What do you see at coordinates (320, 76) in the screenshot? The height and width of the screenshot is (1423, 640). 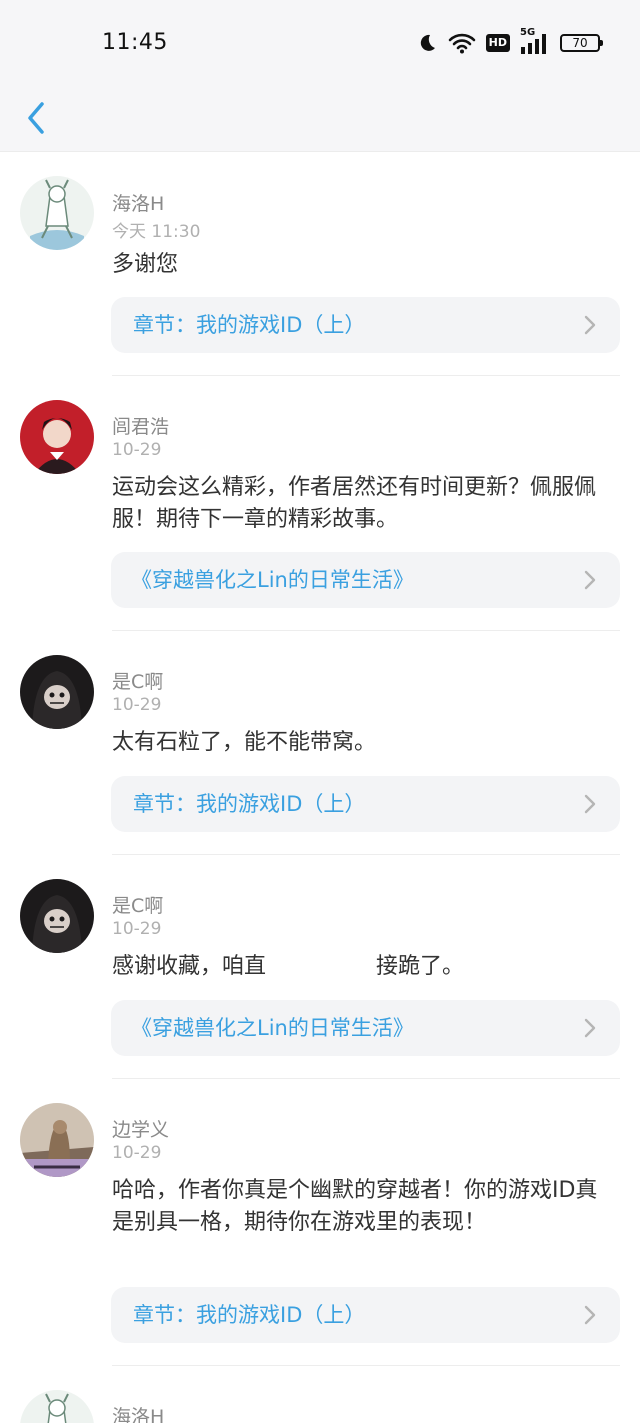 I see `top-header: 11:45 HD 5G 70` at bounding box center [320, 76].